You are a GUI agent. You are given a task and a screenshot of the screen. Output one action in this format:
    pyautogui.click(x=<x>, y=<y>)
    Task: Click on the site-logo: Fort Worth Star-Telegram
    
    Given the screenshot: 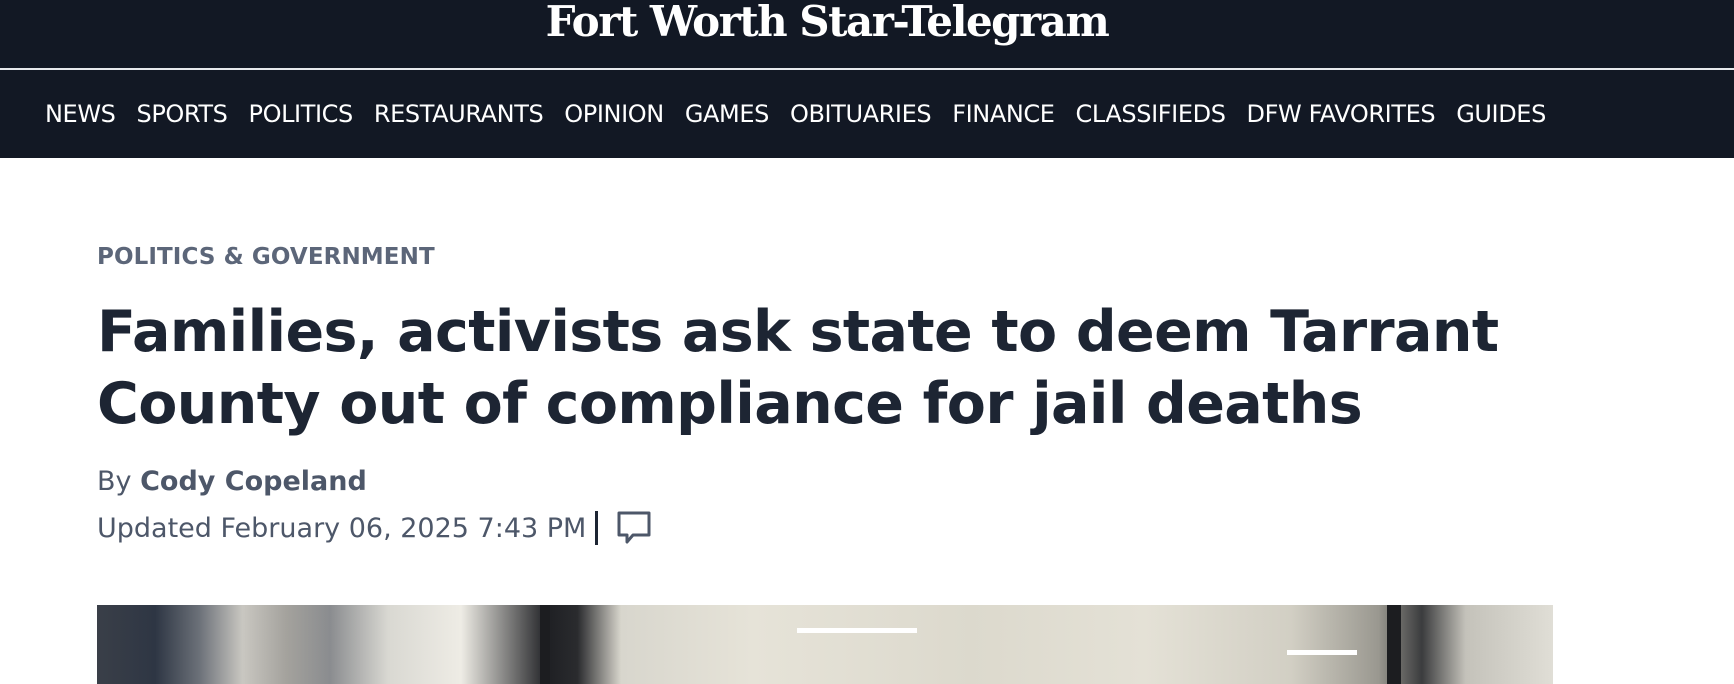 What is the action you would take?
    pyautogui.click(x=828, y=22)
    